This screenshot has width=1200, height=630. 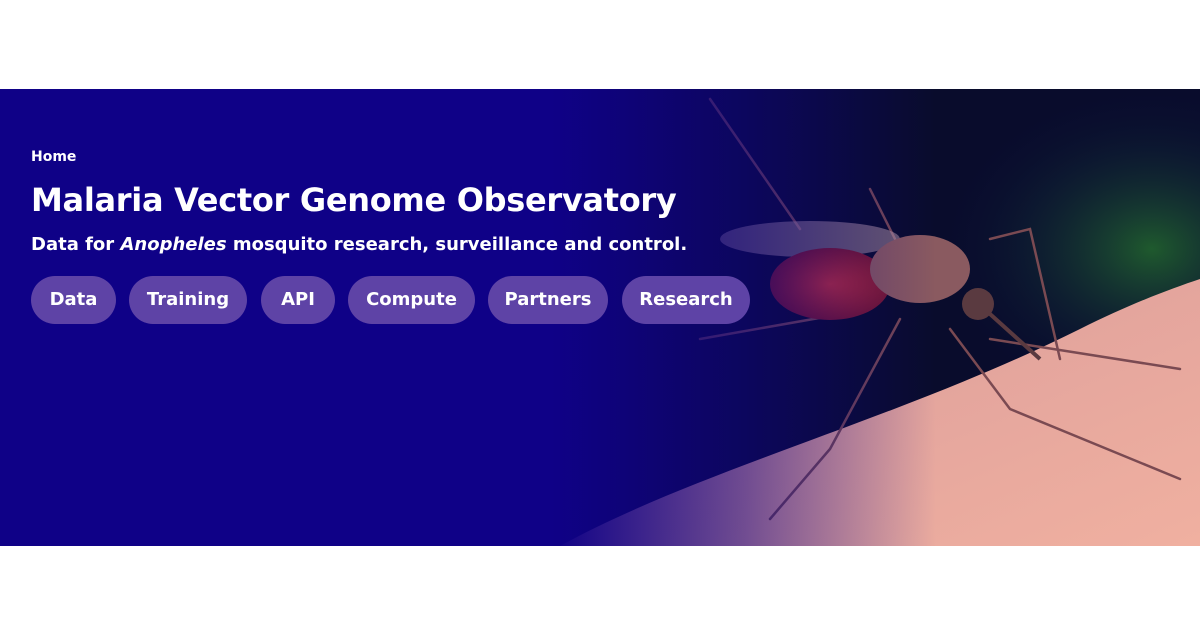 What do you see at coordinates (173, 244) in the screenshot?
I see `subtitle-species: Anopheles` at bounding box center [173, 244].